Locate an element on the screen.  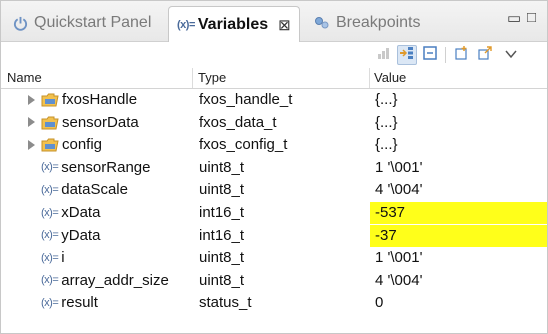
variable-name: sensorRange is located at coordinates (106, 167).